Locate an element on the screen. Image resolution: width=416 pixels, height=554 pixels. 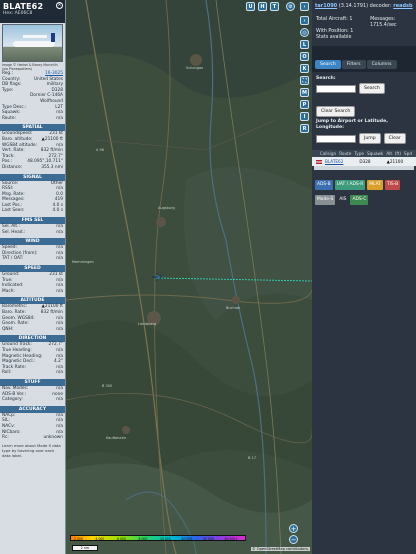
row-squawk is located at coordinates (379, 161).